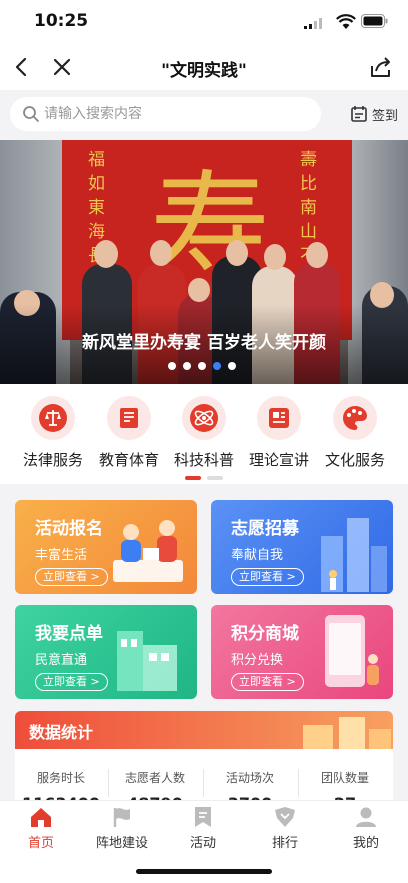 The width and height of the screenshot is (408, 883). What do you see at coordinates (249, 778) in the screenshot?
I see `stat-label: 活动场次` at bounding box center [249, 778].